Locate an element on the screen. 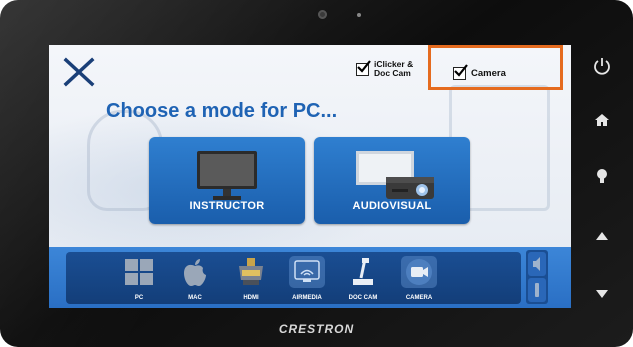 This screenshot has height=347, width=633. arrow-down-icon is located at coordinates (602, 294).